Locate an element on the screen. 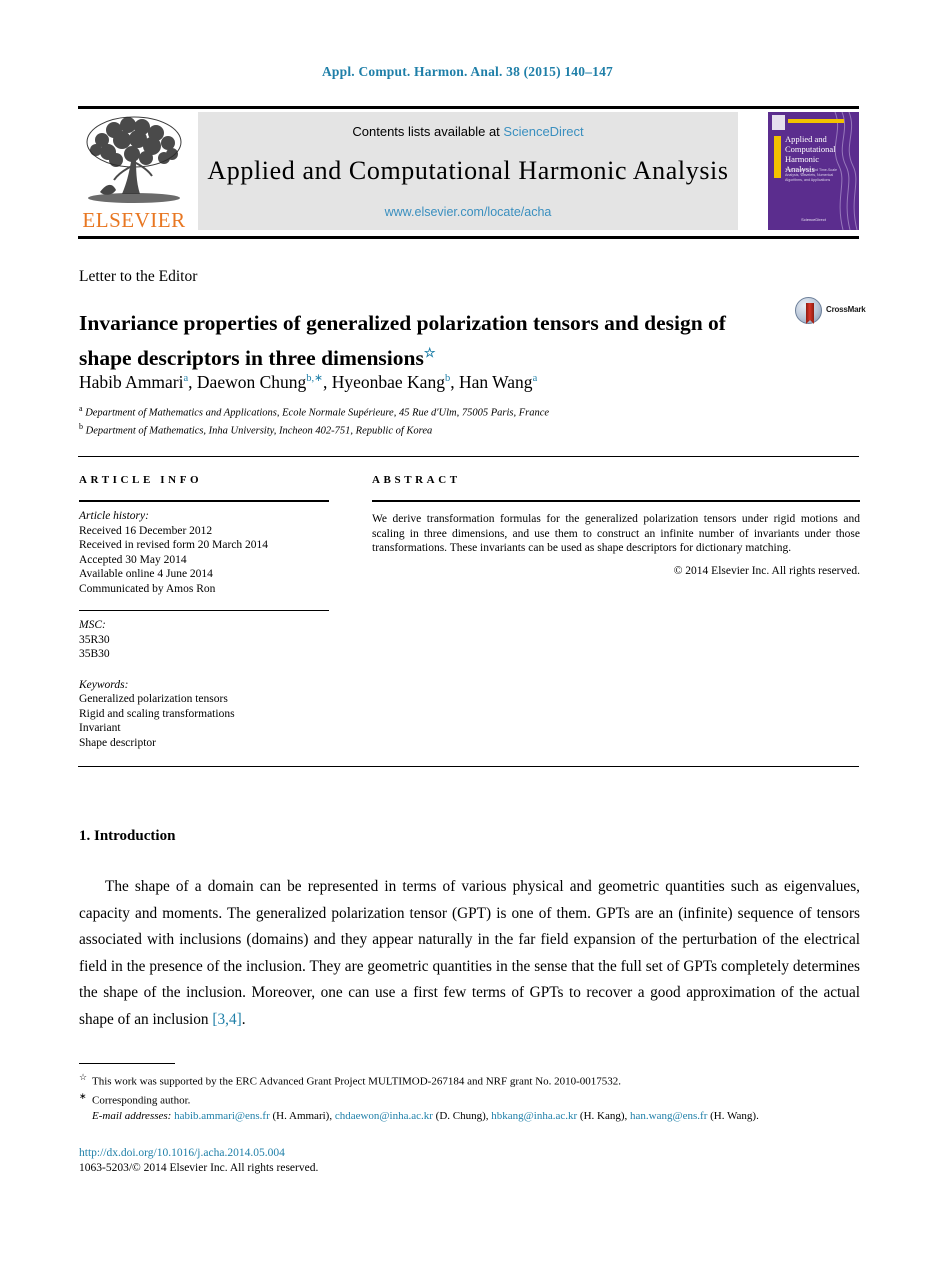  msc-divider is located at coordinates (204, 611).